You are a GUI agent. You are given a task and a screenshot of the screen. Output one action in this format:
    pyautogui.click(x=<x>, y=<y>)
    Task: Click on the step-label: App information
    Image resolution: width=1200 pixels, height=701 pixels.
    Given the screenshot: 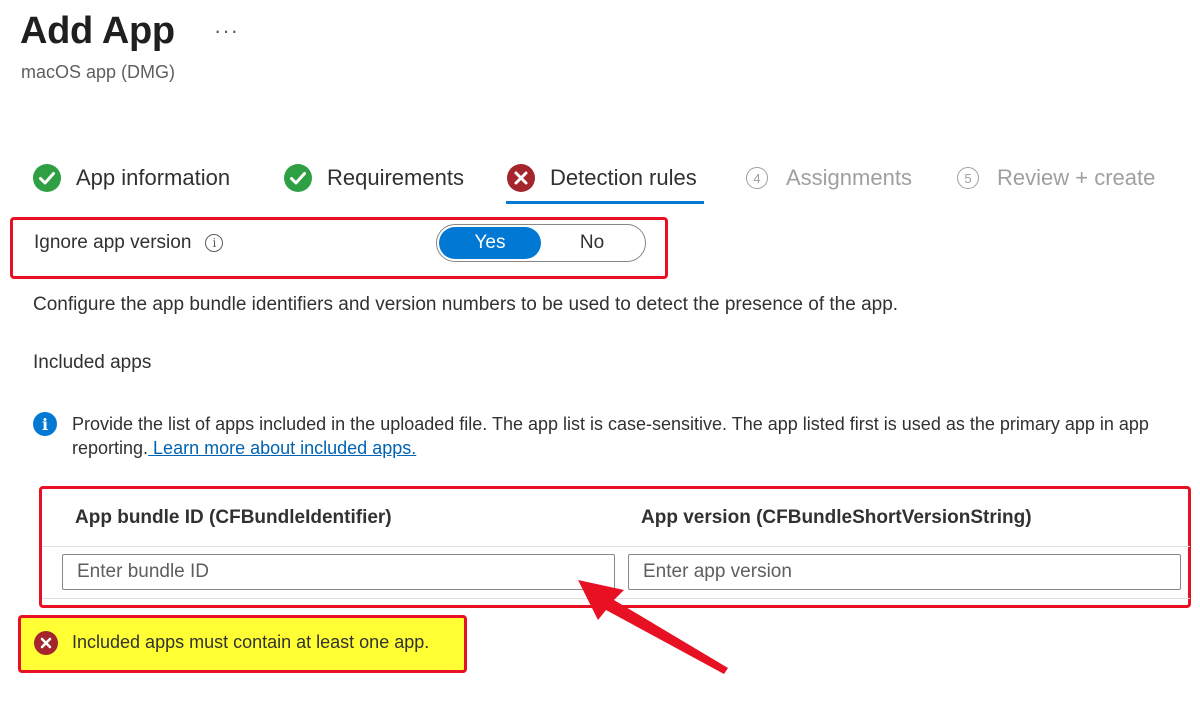 What is the action you would take?
    pyautogui.click(x=153, y=177)
    